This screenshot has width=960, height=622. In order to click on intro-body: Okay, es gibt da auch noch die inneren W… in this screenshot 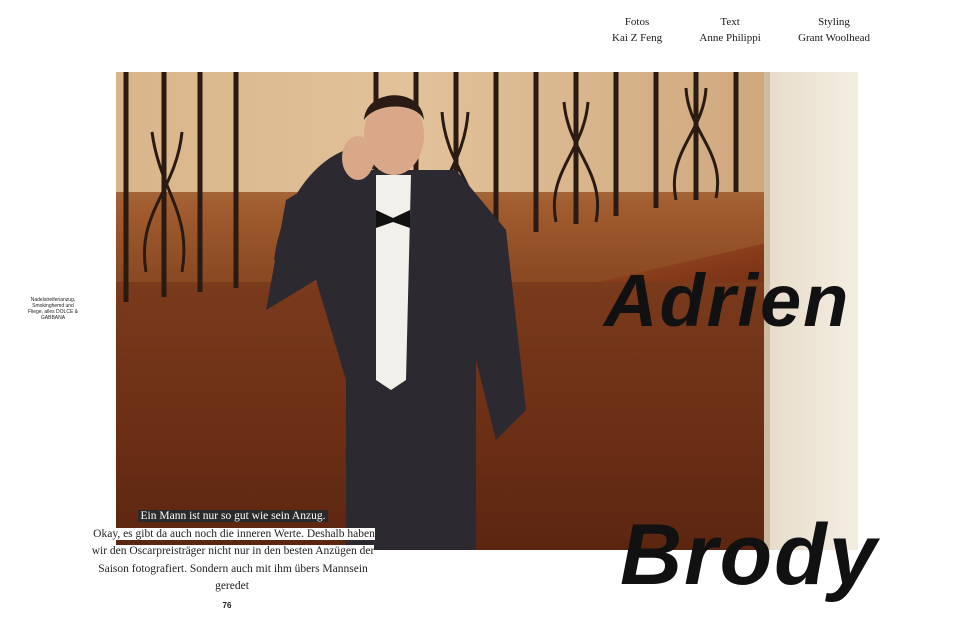, I will do `click(233, 559)`.